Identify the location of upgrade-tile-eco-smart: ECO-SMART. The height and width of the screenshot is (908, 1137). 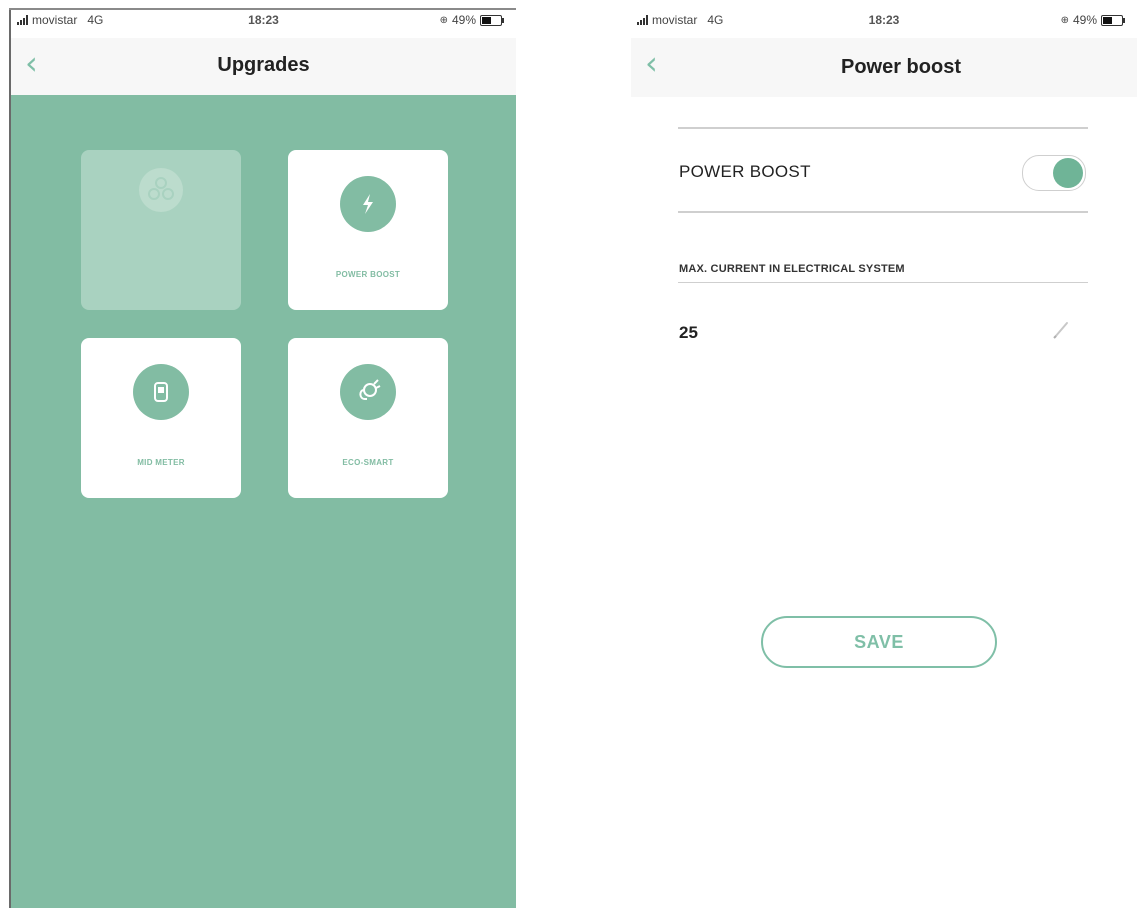
(368, 418).